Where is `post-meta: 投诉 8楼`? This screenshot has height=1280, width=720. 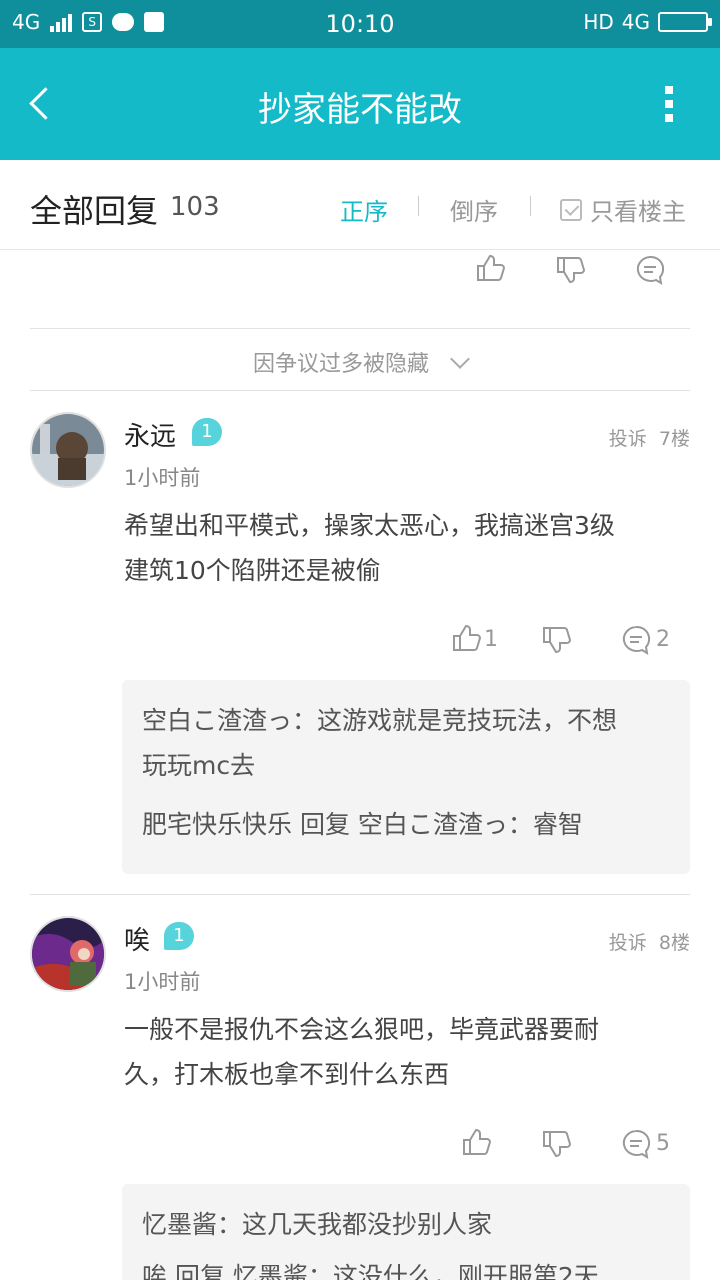 post-meta: 投诉 8楼 is located at coordinates (649, 941).